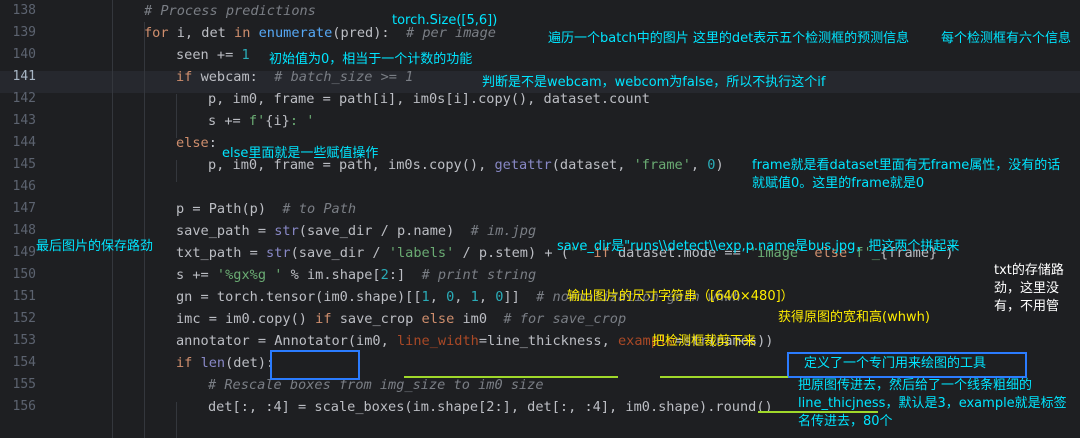 This screenshot has height=438, width=1080. Describe the element at coordinates (384, 275) in the screenshot. I see `code-token: 2` at that location.